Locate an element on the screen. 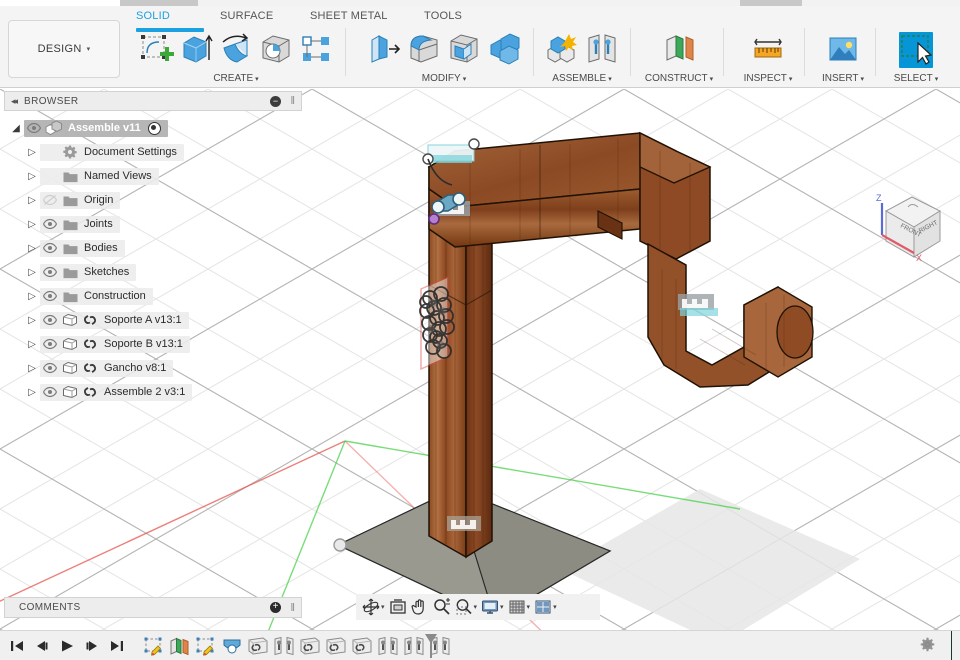 The image size is (960, 660). pan-button is located at coordinates (420, 607).